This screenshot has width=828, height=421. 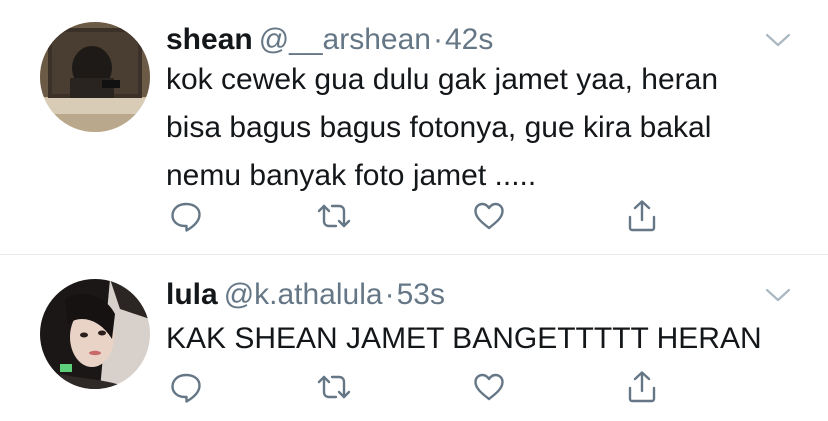 I want to click on timestamp: 42s, so click(x=469, y=39).